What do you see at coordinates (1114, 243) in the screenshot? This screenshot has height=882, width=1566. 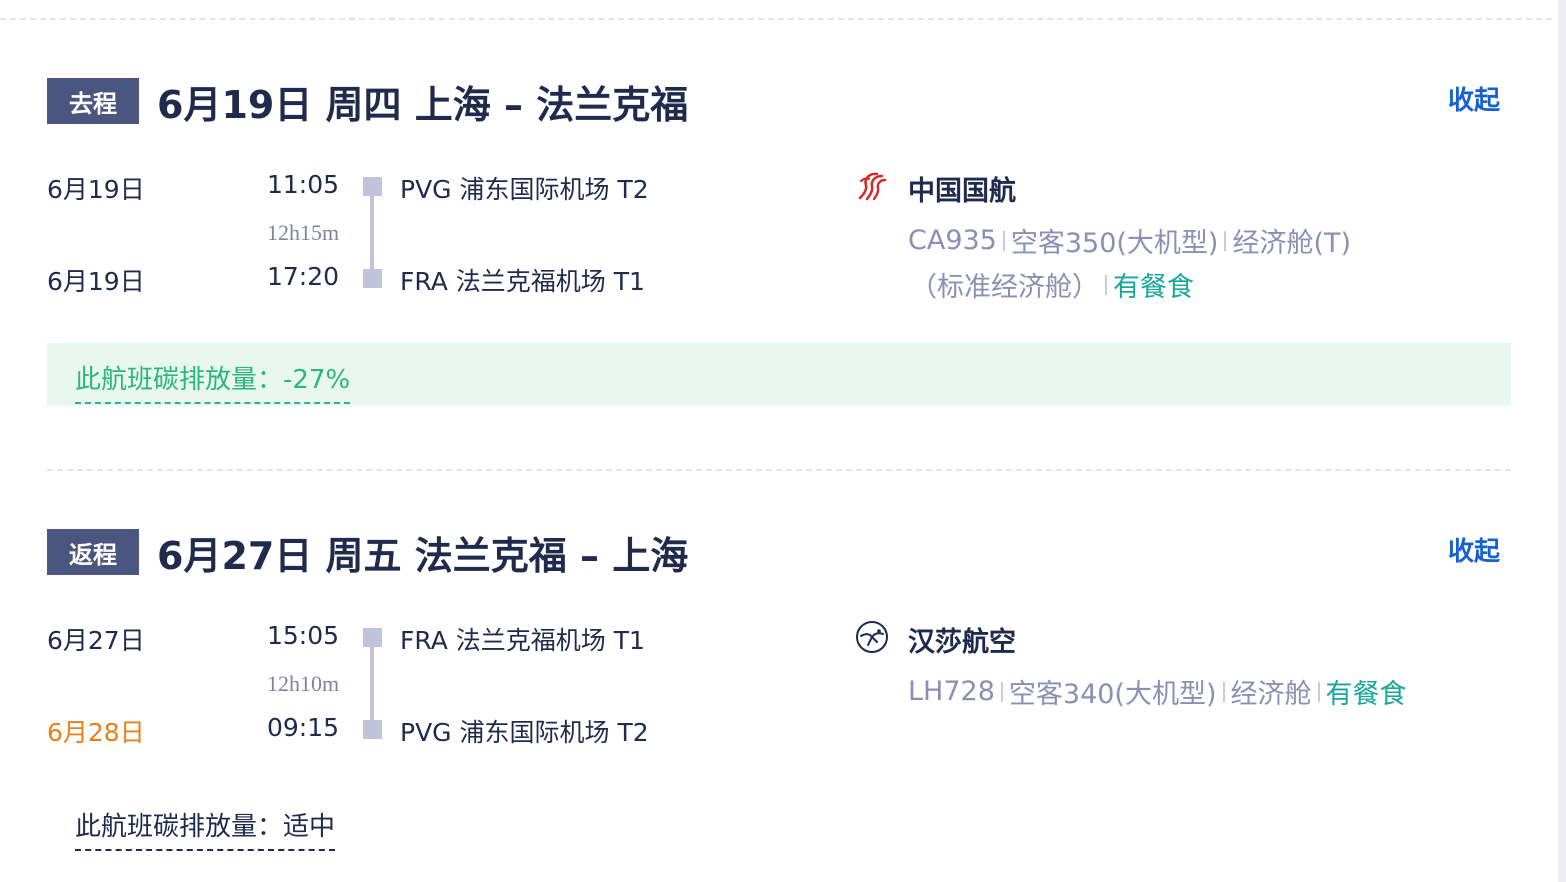 I see `outbound-aircraft: 空客350(大机型)` at bounding box center [1114, 243].